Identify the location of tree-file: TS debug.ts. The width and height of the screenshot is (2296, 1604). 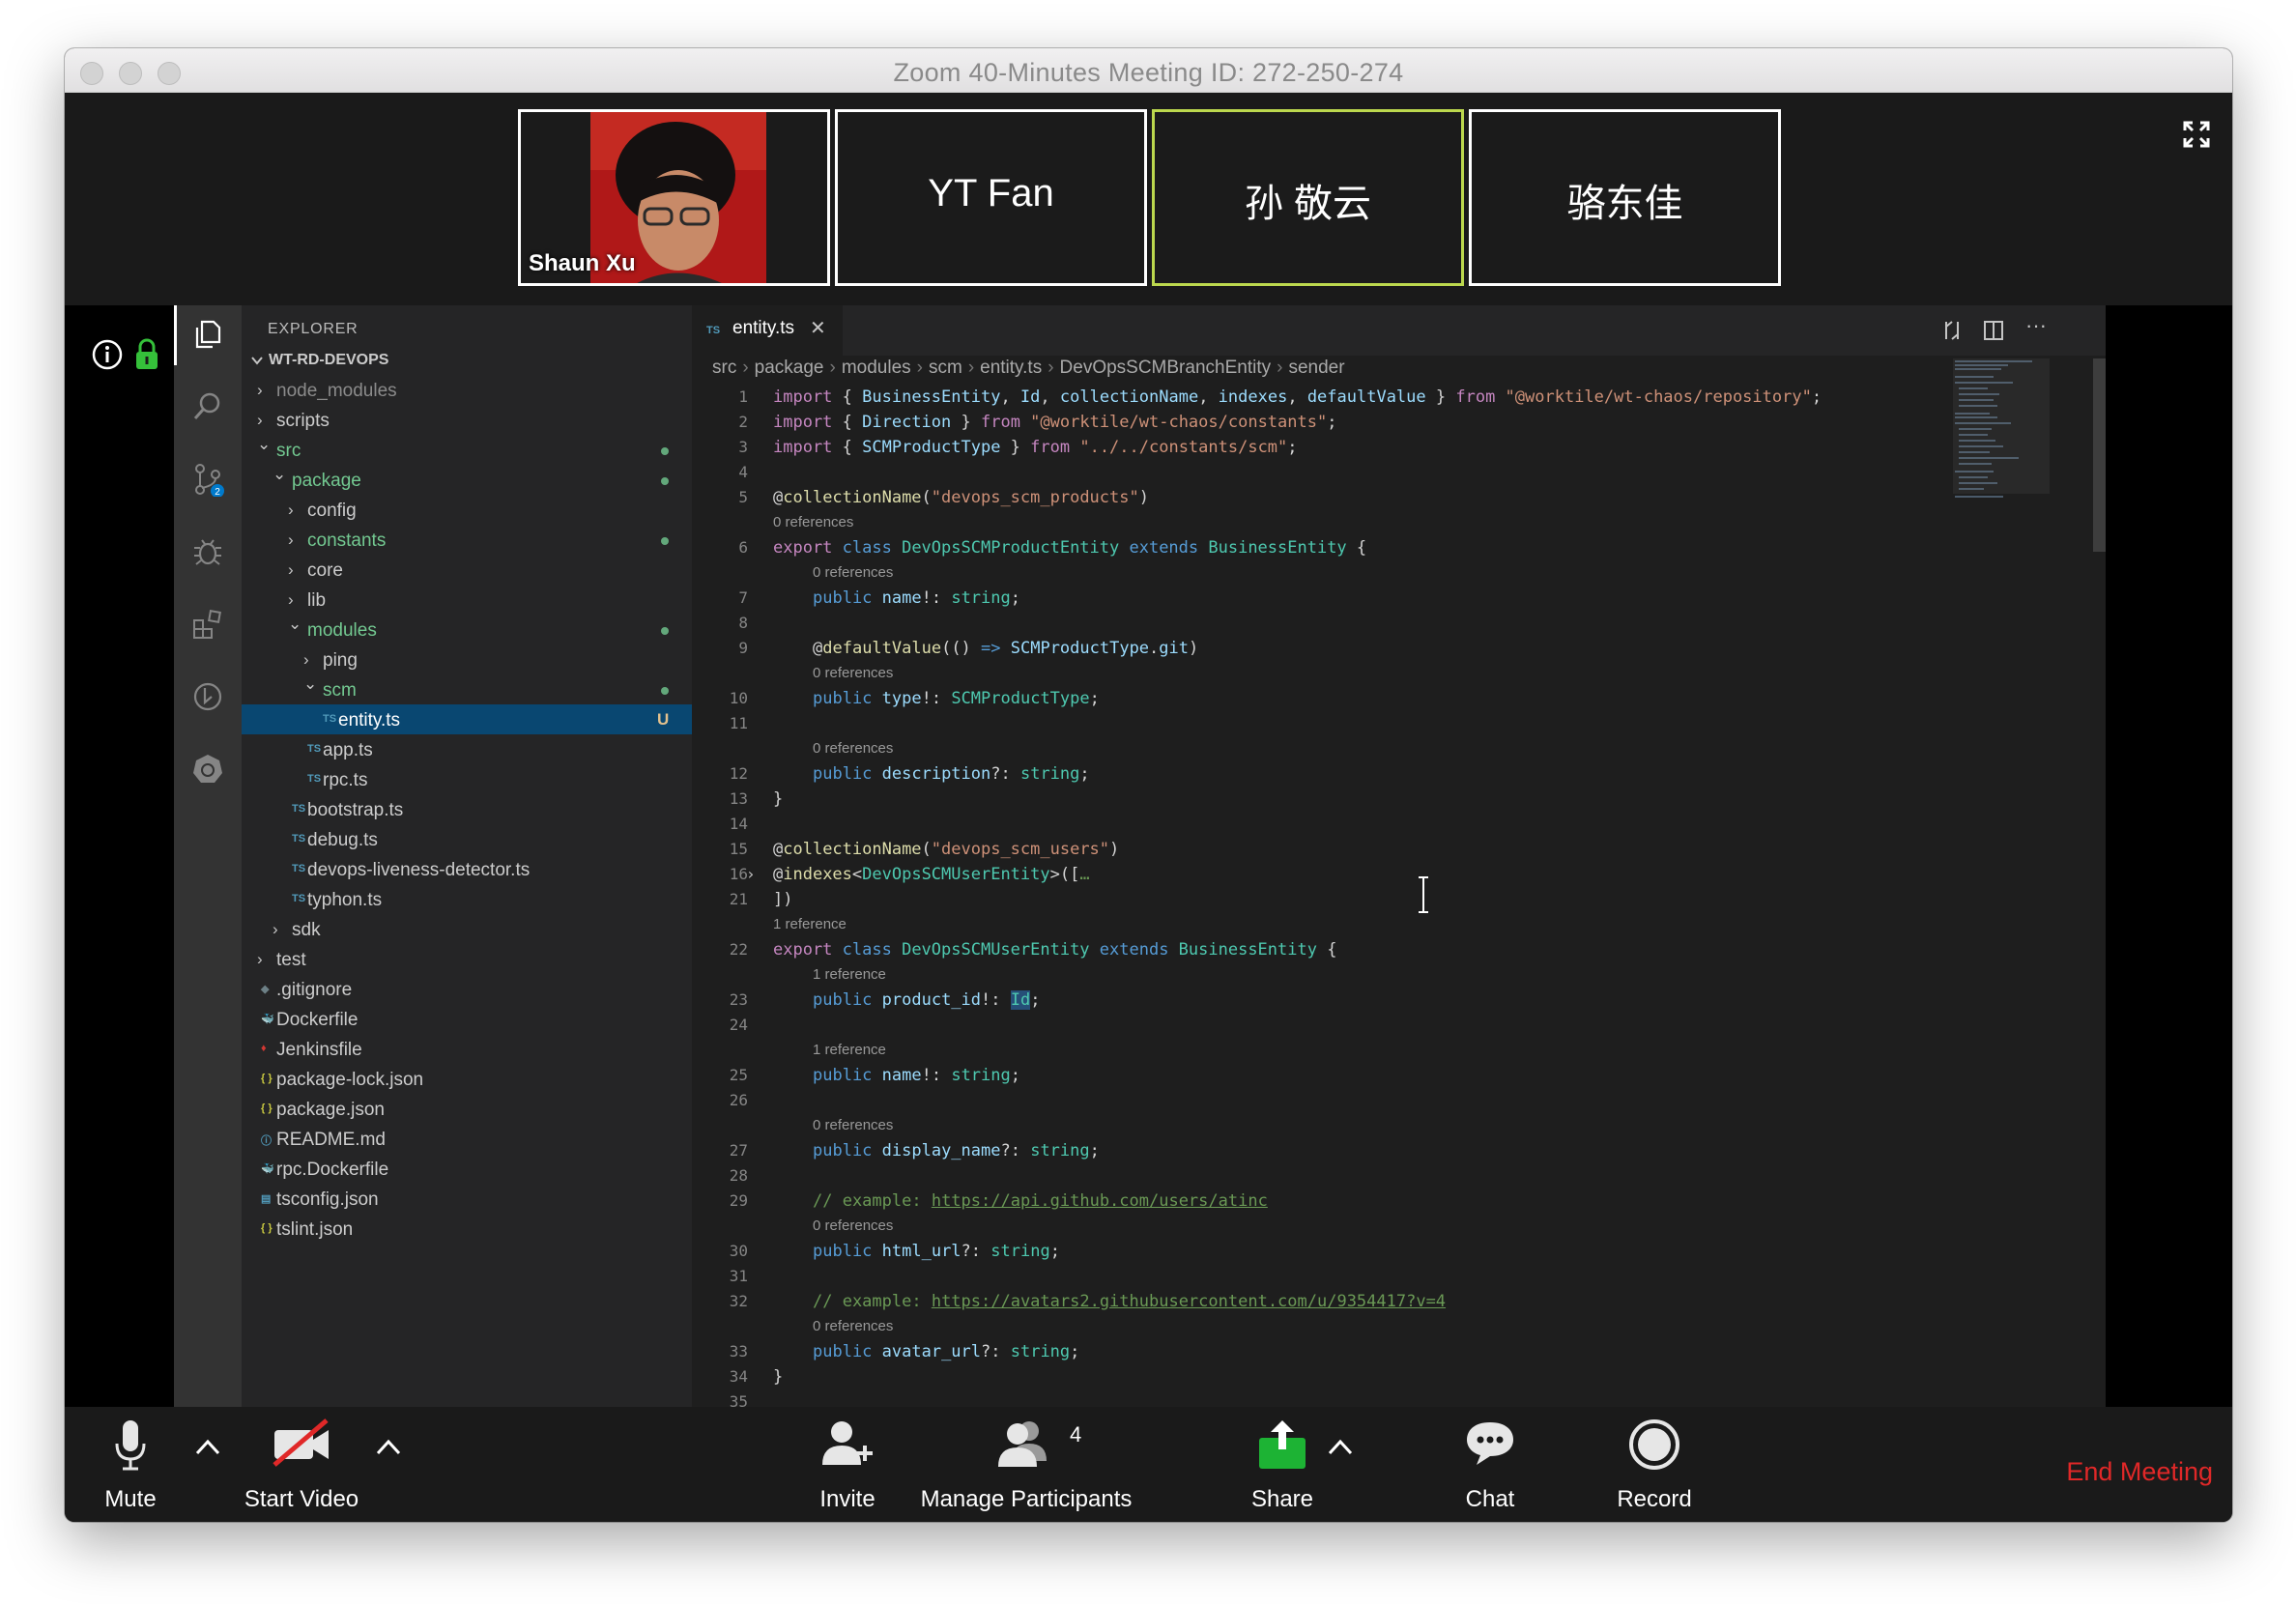
(467, 839).